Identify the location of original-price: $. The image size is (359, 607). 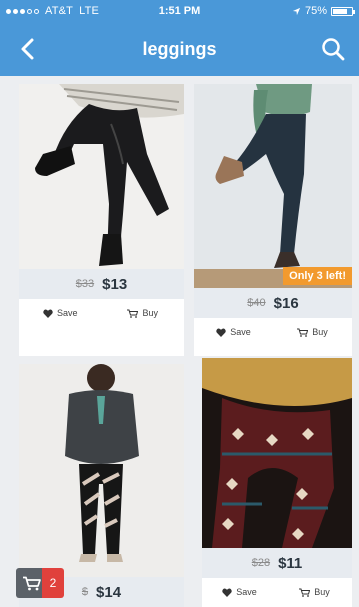
(85, 592).